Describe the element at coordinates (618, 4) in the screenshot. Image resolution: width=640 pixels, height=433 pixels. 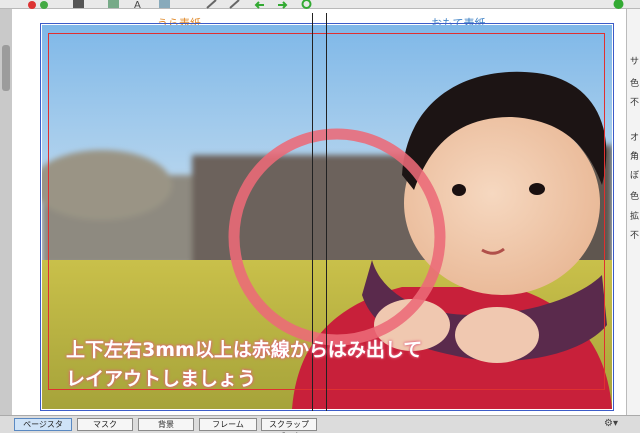
I see `status-icon` at that location.